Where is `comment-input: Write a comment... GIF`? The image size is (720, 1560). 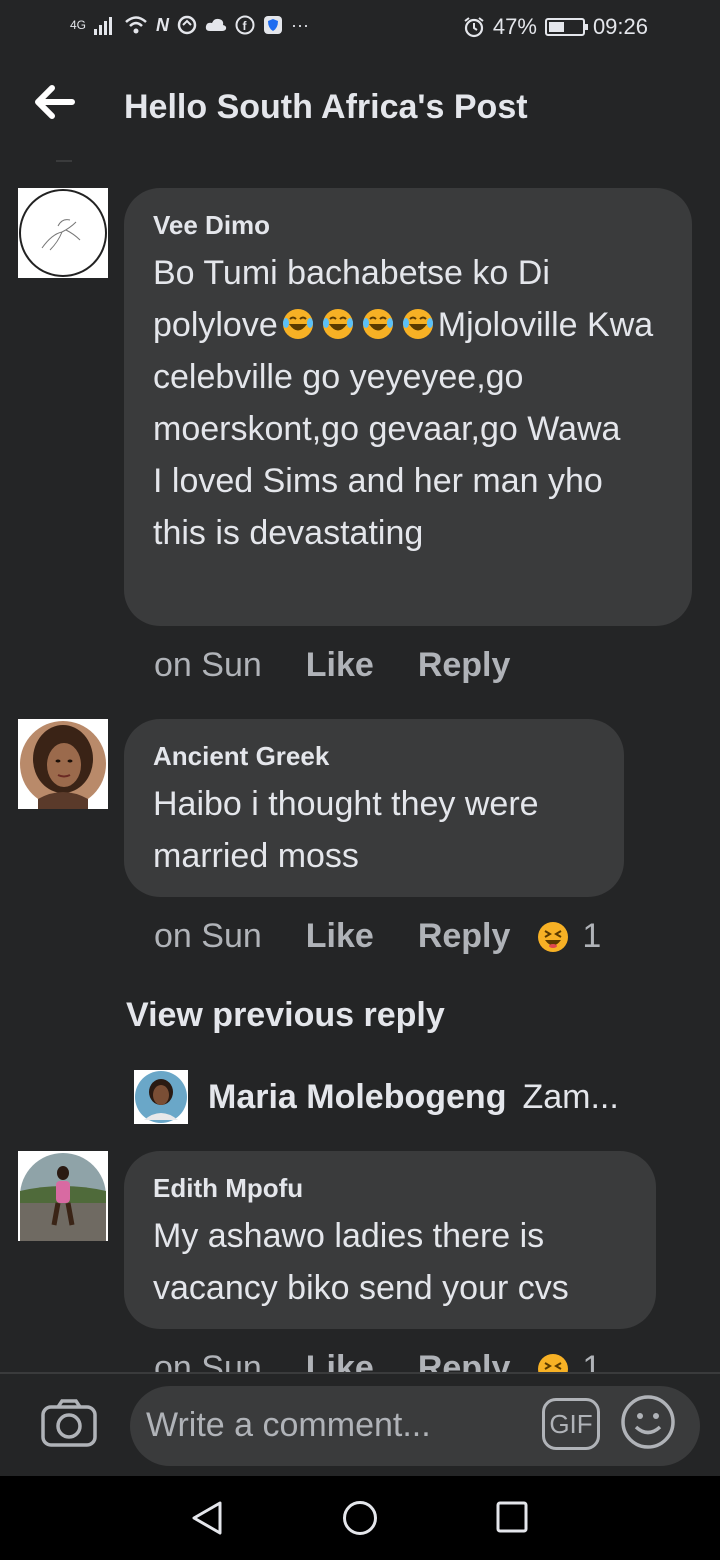 comment-input: Write a comment... GIF is located at coordinates (415, 1426).